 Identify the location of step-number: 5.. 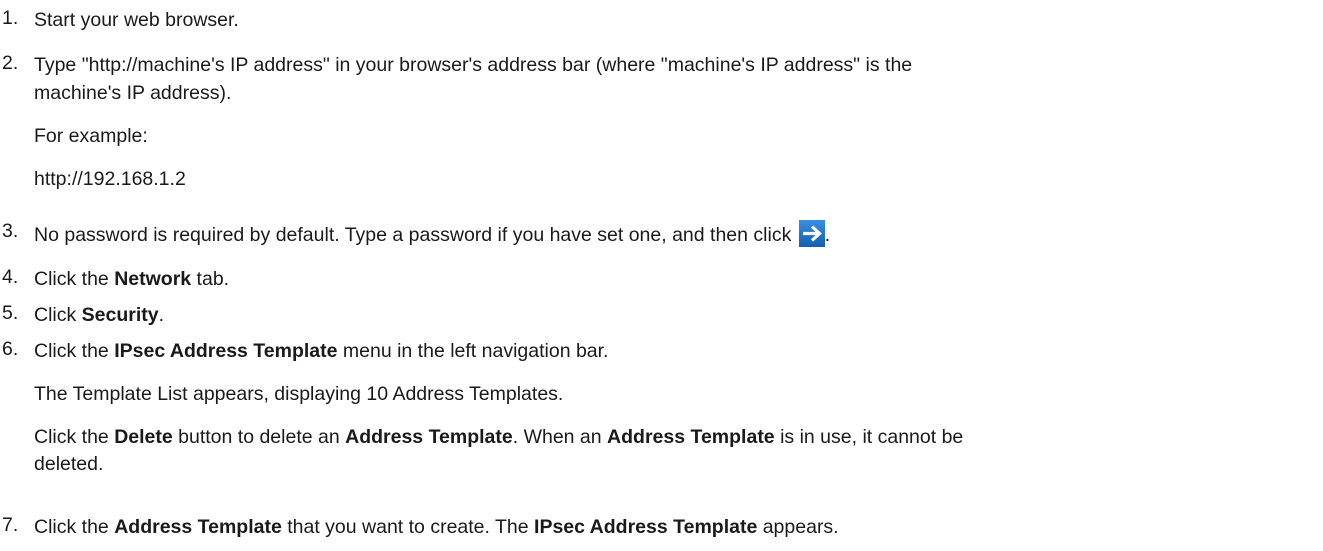
(10, 313).